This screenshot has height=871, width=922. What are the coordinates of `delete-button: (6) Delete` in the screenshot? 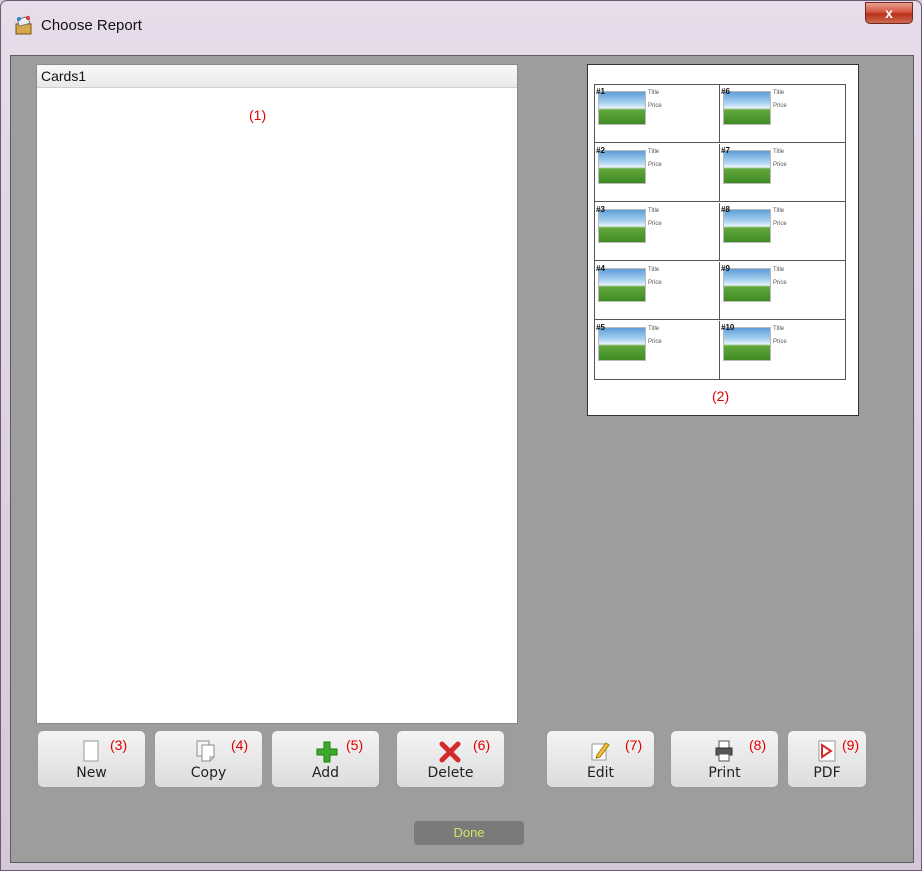 It's located at (450, 759).